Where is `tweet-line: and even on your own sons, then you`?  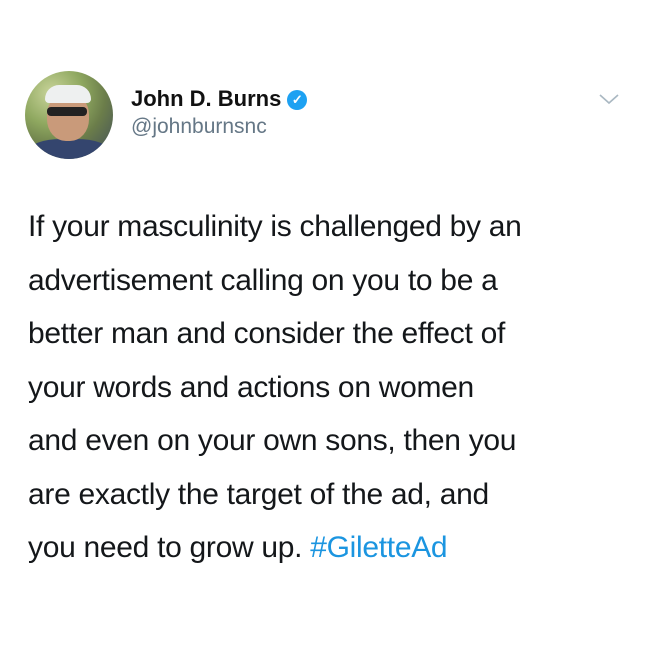 tweet-line: and even on your own sons, then you is located at coordinates (272, 440).